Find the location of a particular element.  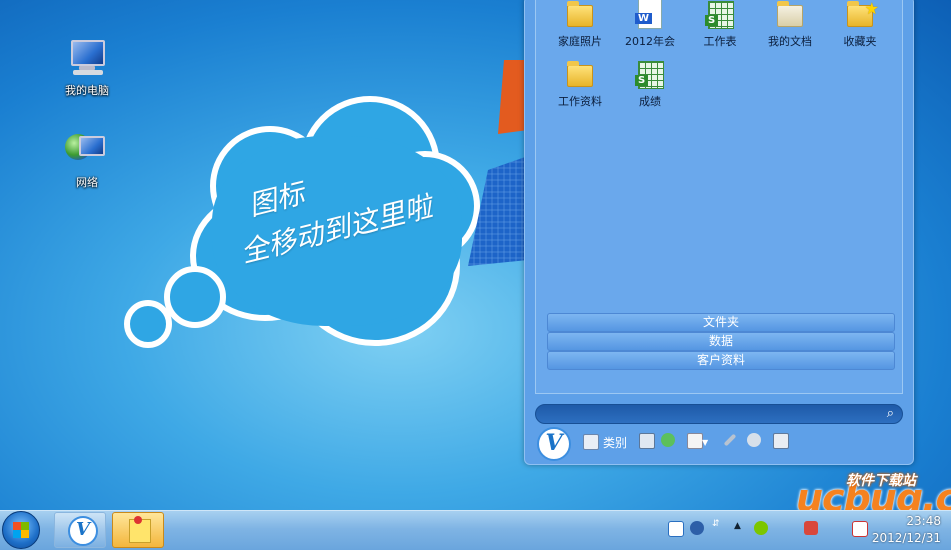

file-label: 收藏夹 is located at coordinates (860, 41).